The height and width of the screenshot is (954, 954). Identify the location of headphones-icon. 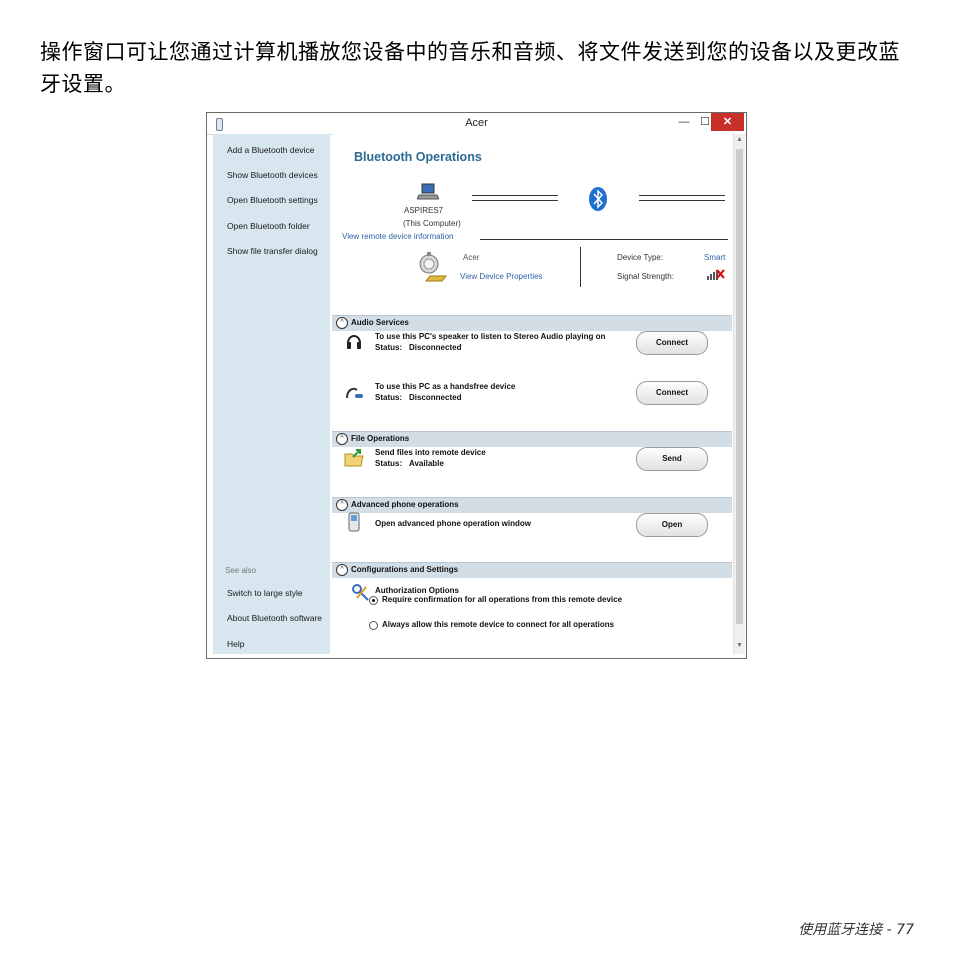
(354, 342).